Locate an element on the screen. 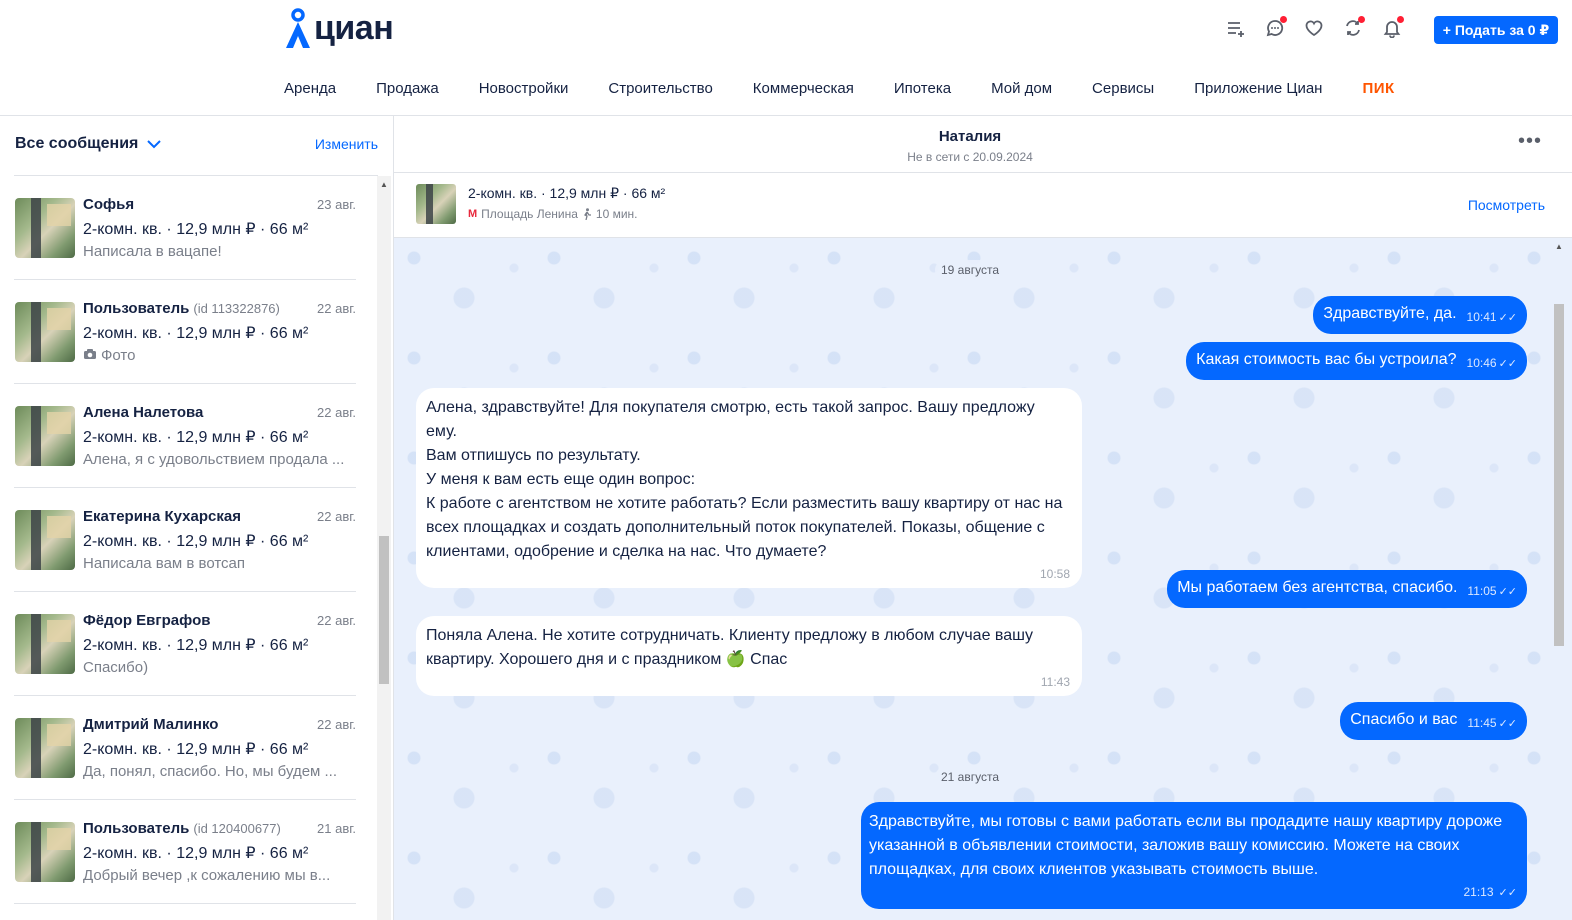 The height and width of the screenshot is (920, 1572). logo-text: циан is located at coordinates (354, 28).